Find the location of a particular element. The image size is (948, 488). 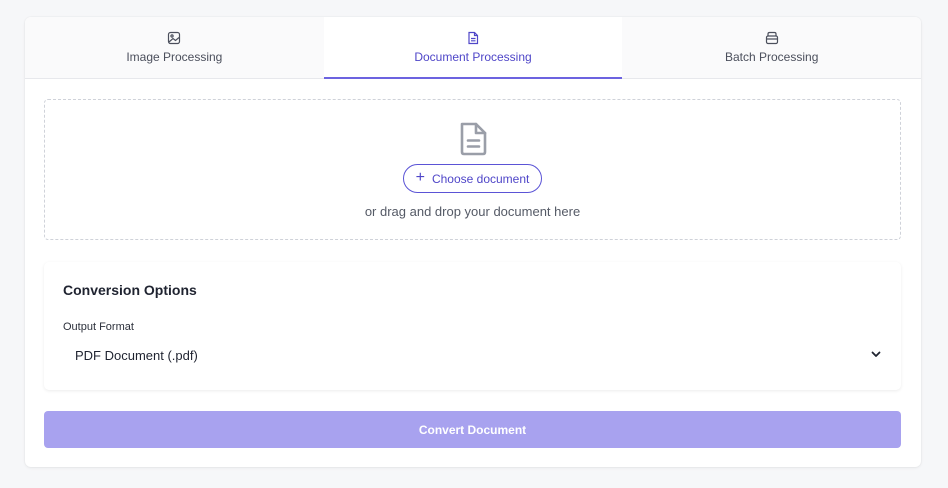

tab-image-processing: Image Processing is located at coordinates (174, 47).